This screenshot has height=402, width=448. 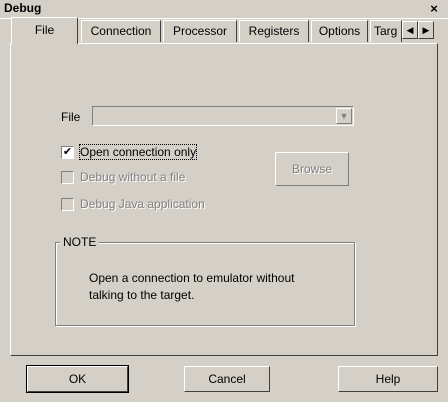 What do you see at coordinates (339, 31) in the screenshot?
I see `tab-options: Options` at bounding box center [339, 31].